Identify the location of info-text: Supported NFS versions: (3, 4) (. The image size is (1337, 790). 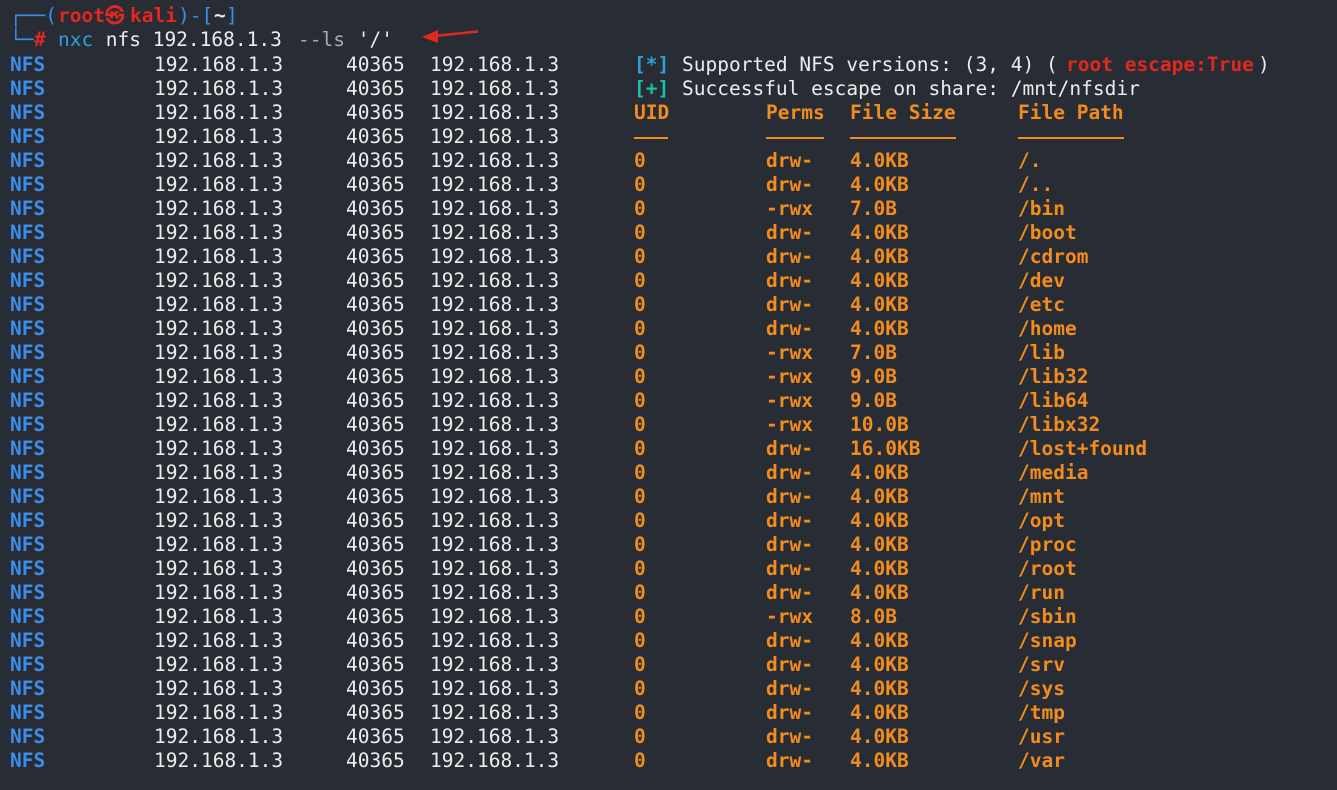
(870, 64).